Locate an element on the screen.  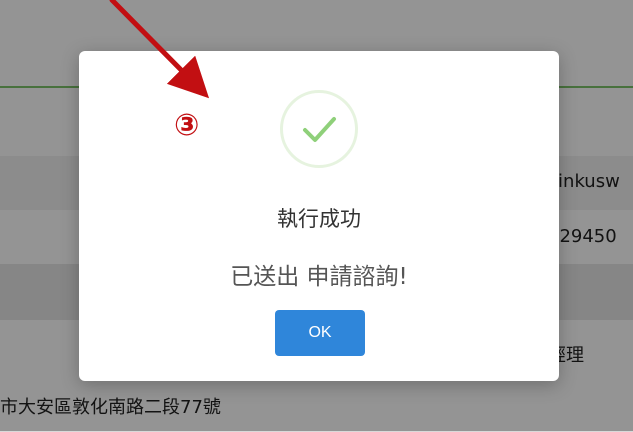
check-circle-icon is located at coordinates (319, 129).